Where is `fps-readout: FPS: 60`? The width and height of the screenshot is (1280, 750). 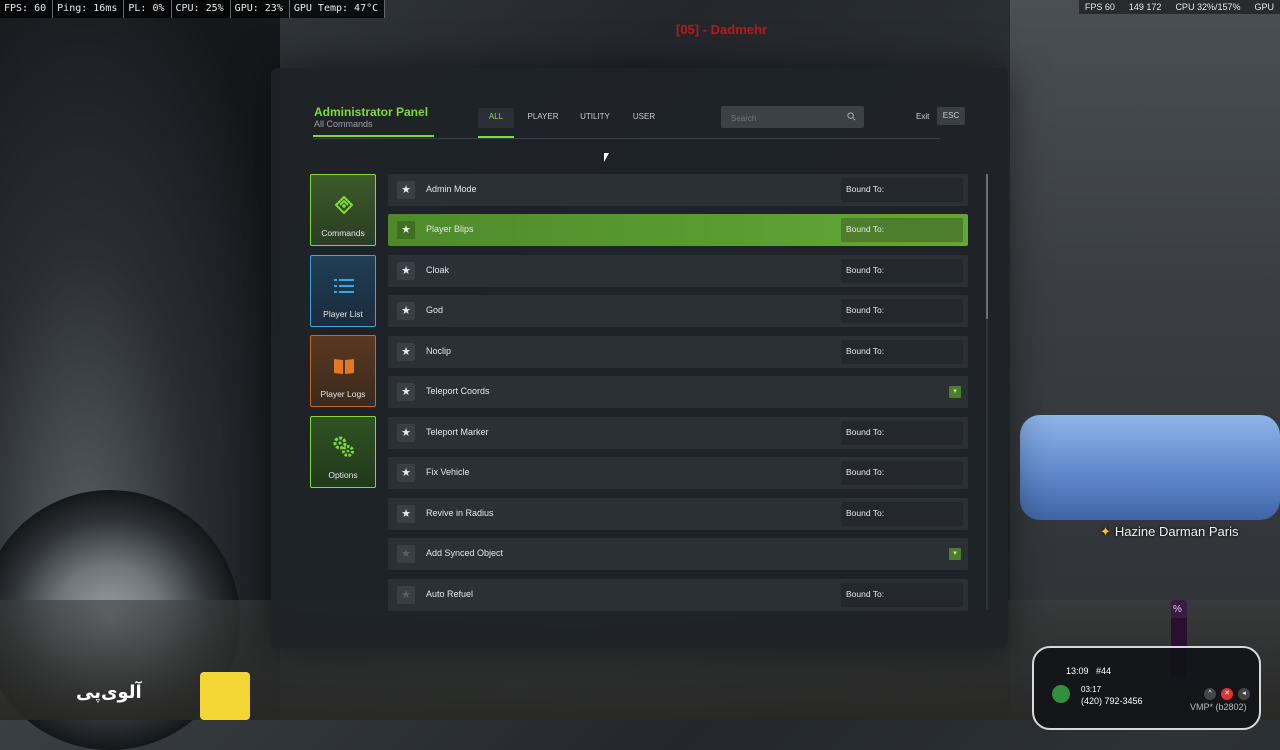
fps-readout: FPS: 60 is located at coordinates (27, 9).